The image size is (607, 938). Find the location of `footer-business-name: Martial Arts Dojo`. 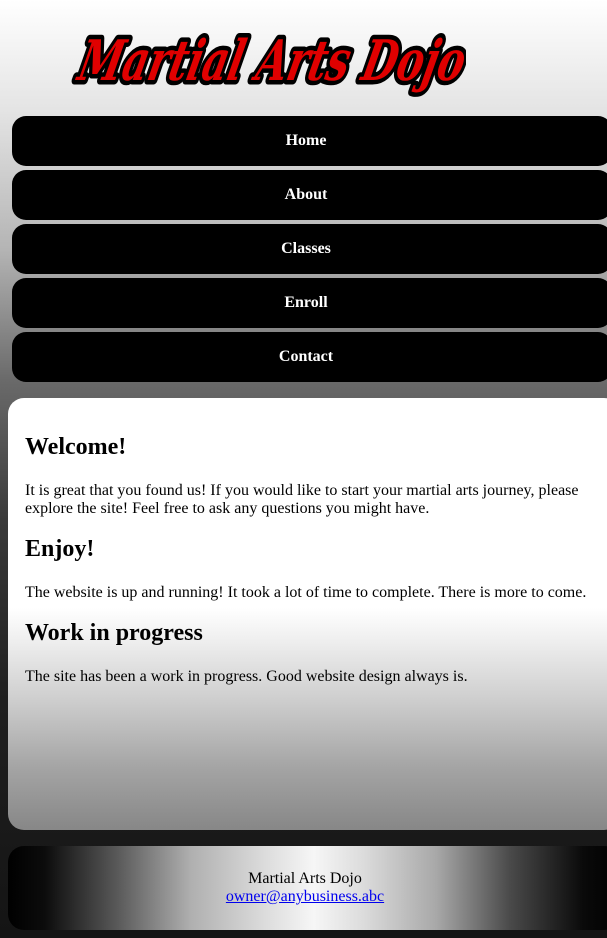

footer-business-name: Martial Arts Dojo is located at coordinates (305, 878).